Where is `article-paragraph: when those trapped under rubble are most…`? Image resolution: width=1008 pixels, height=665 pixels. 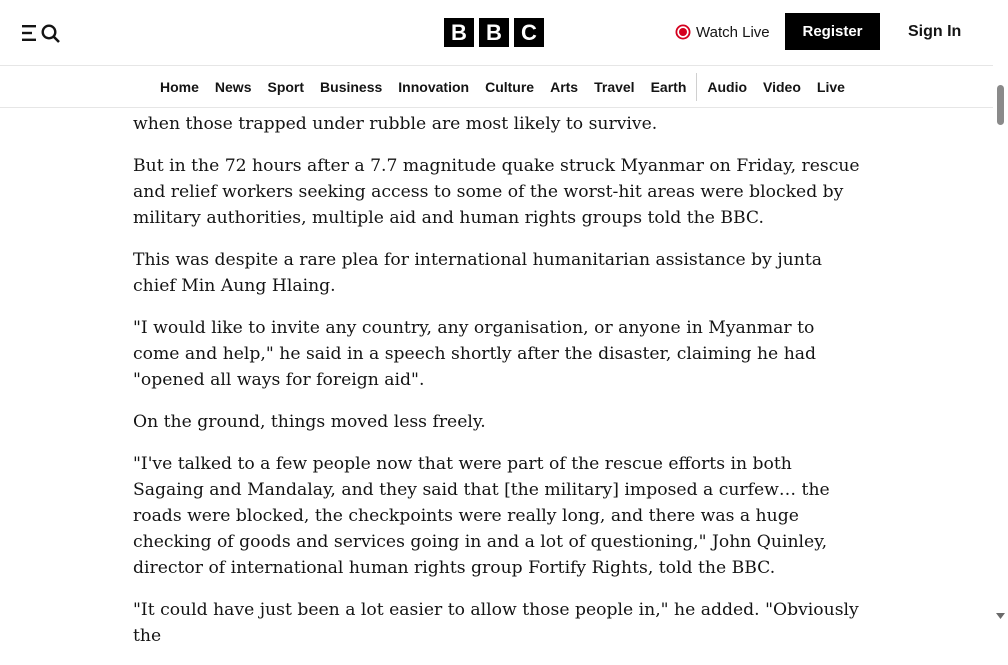
article-paragraph: when those trapped under rubble are most… is located at coordinates (395, 124).